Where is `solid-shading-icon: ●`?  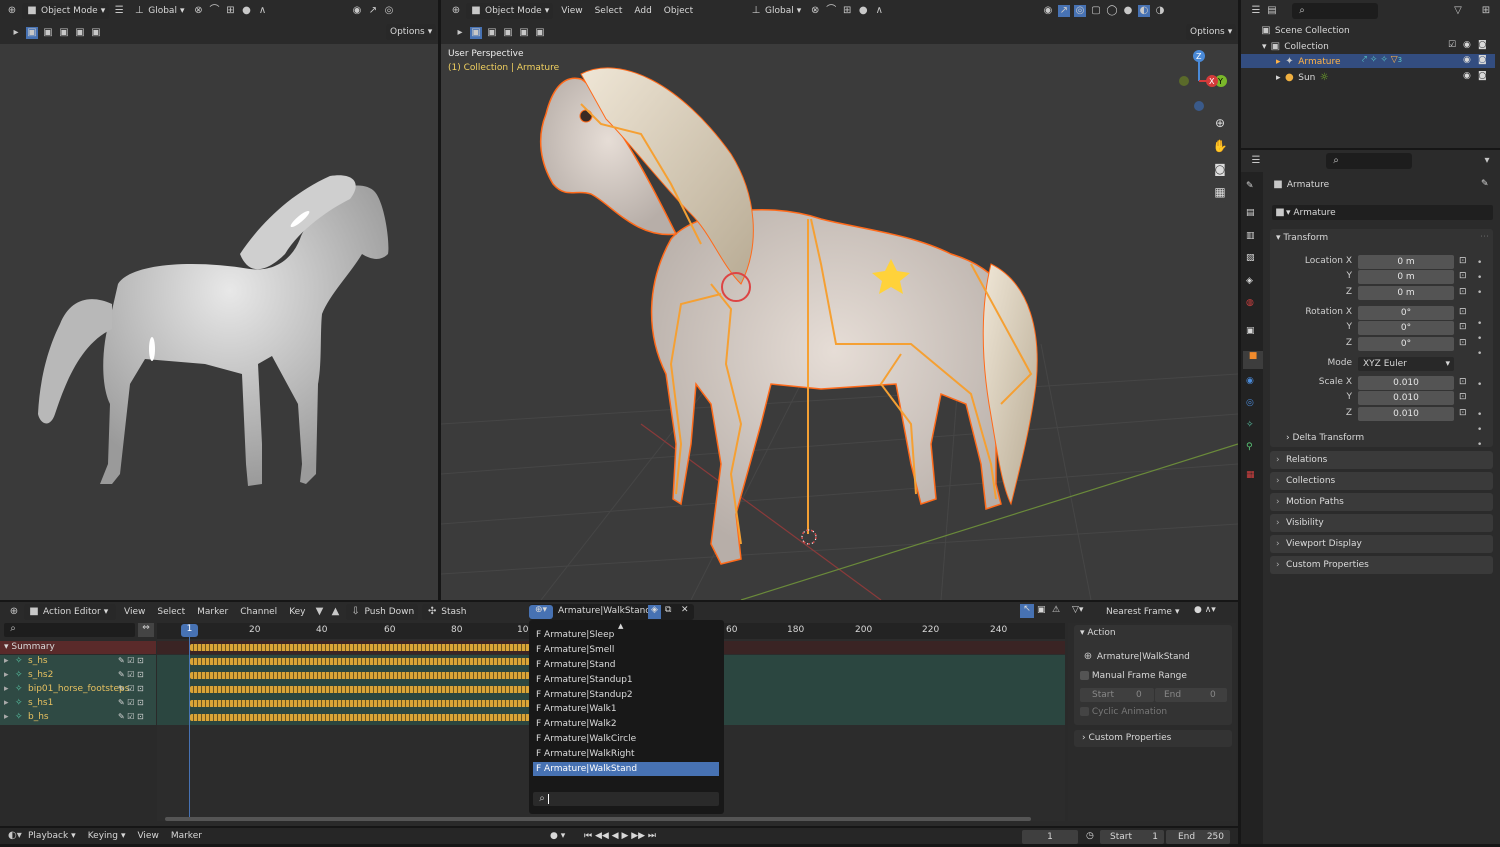
solid-shading-icon: ● is located at coordinates (1128, 11).